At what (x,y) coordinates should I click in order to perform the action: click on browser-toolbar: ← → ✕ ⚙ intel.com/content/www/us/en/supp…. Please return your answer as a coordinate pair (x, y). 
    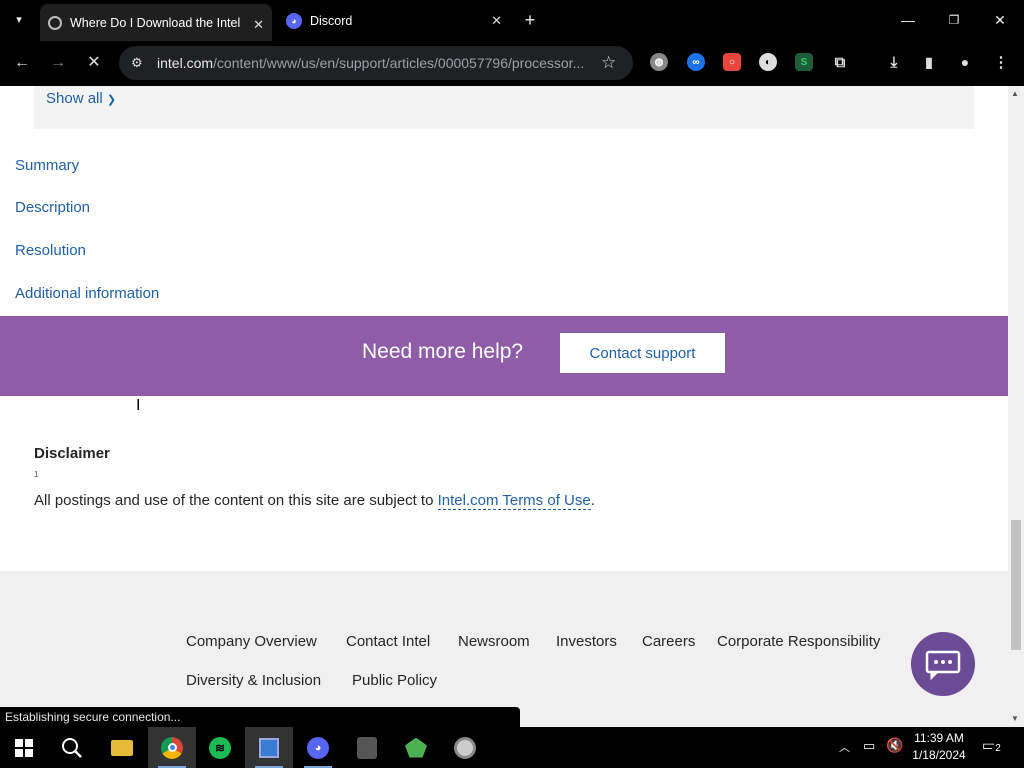
    Looking at the image, I should click on (512, 63).